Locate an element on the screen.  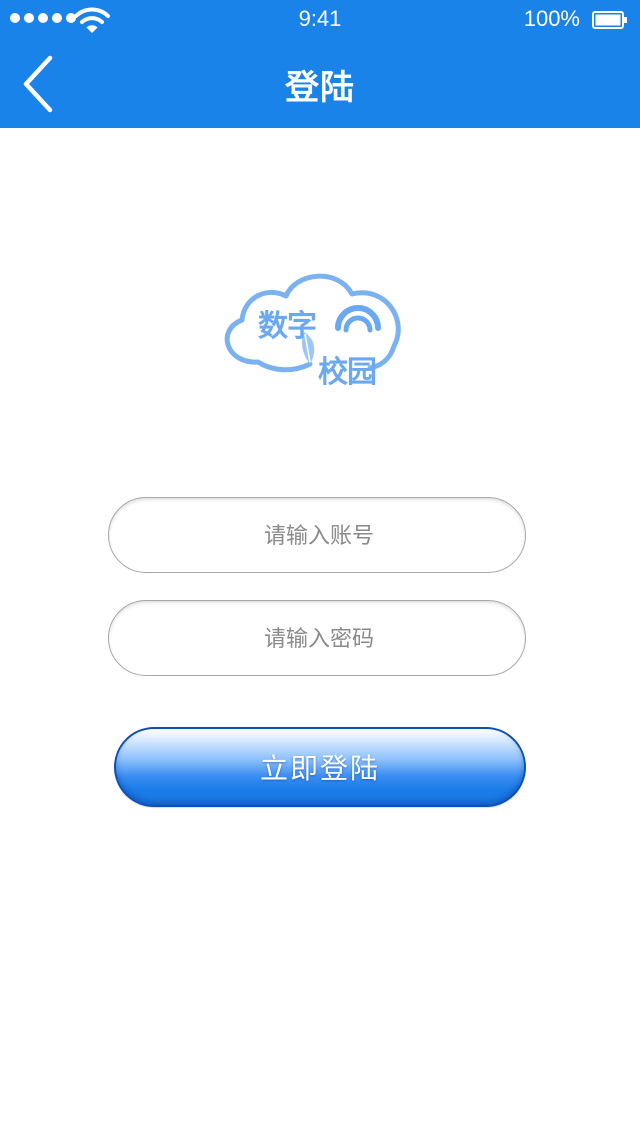
app-logo: 数字 校园 is located at coordinates (309, 332).